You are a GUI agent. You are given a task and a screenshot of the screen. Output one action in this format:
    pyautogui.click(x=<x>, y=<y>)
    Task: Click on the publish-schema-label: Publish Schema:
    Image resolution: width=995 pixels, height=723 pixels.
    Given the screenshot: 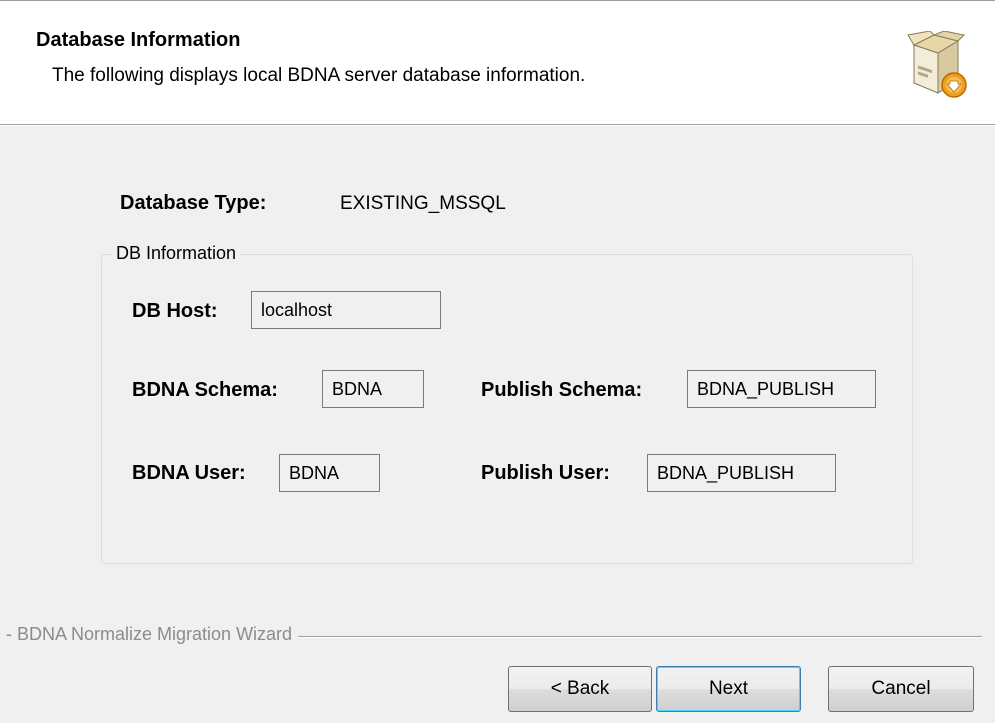 What is the action you would take?
    pyautogui.click(x=562, y=390)
    